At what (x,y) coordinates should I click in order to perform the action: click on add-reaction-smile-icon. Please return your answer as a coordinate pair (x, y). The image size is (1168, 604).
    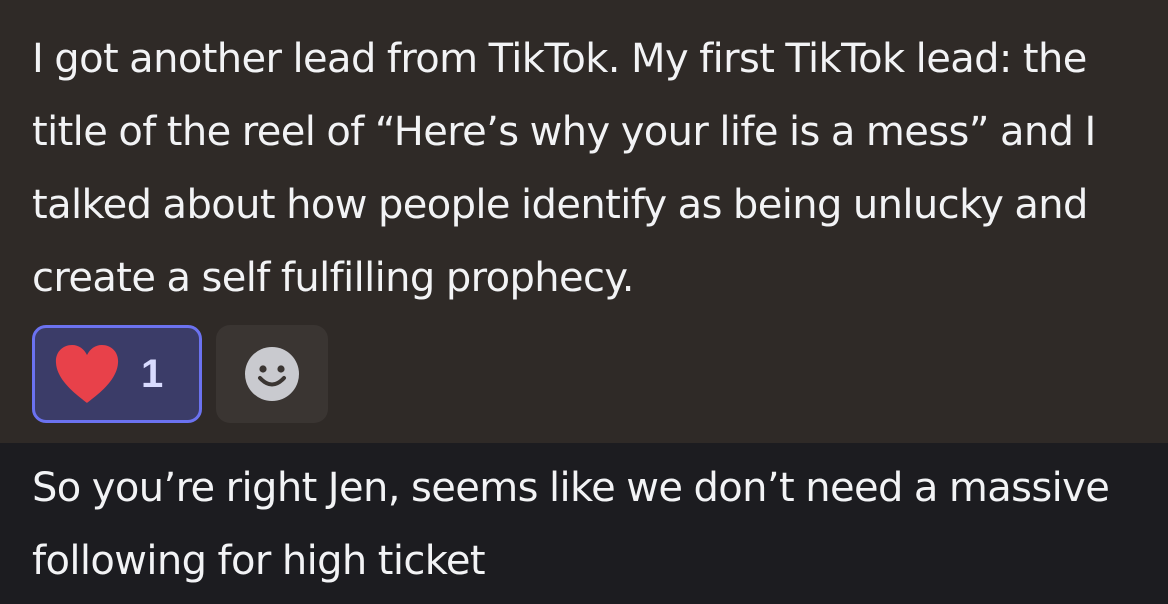
    Looking at the image, I should click on (272, 374).